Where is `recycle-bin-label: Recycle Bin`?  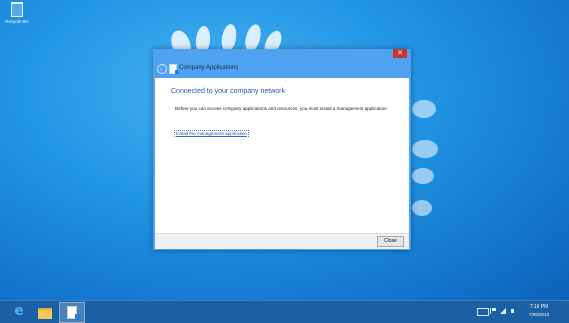 recycle-bin-label: Recycle Bin is located at coordinates (17, 21).